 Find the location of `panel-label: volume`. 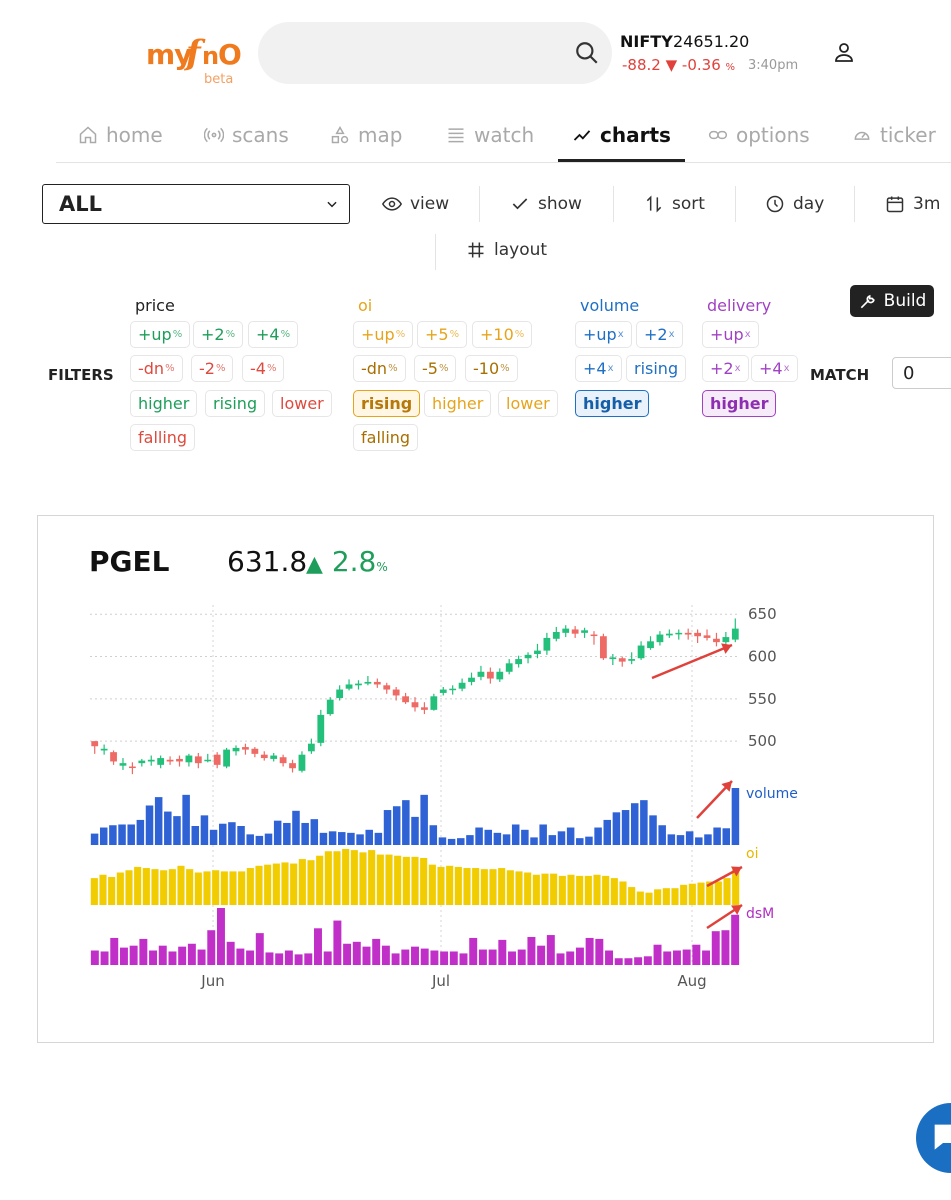

panel-label: volume is located at coordinates (772, 794).